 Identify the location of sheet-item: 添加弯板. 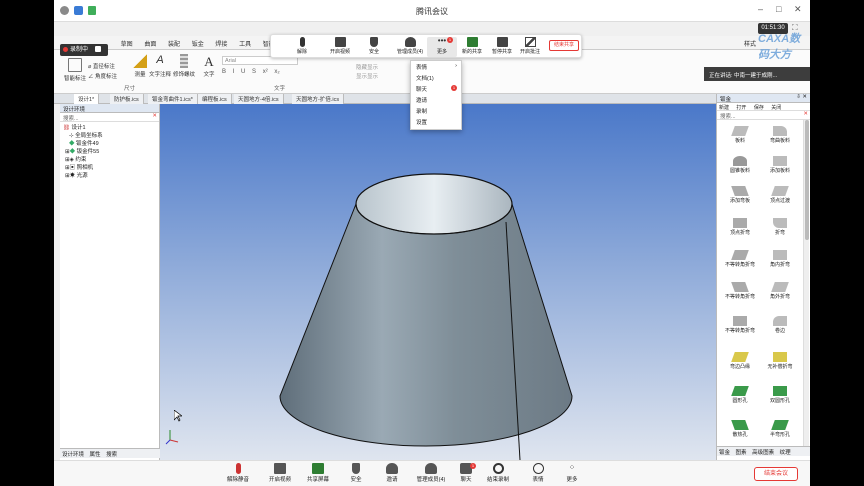
(740, 195).